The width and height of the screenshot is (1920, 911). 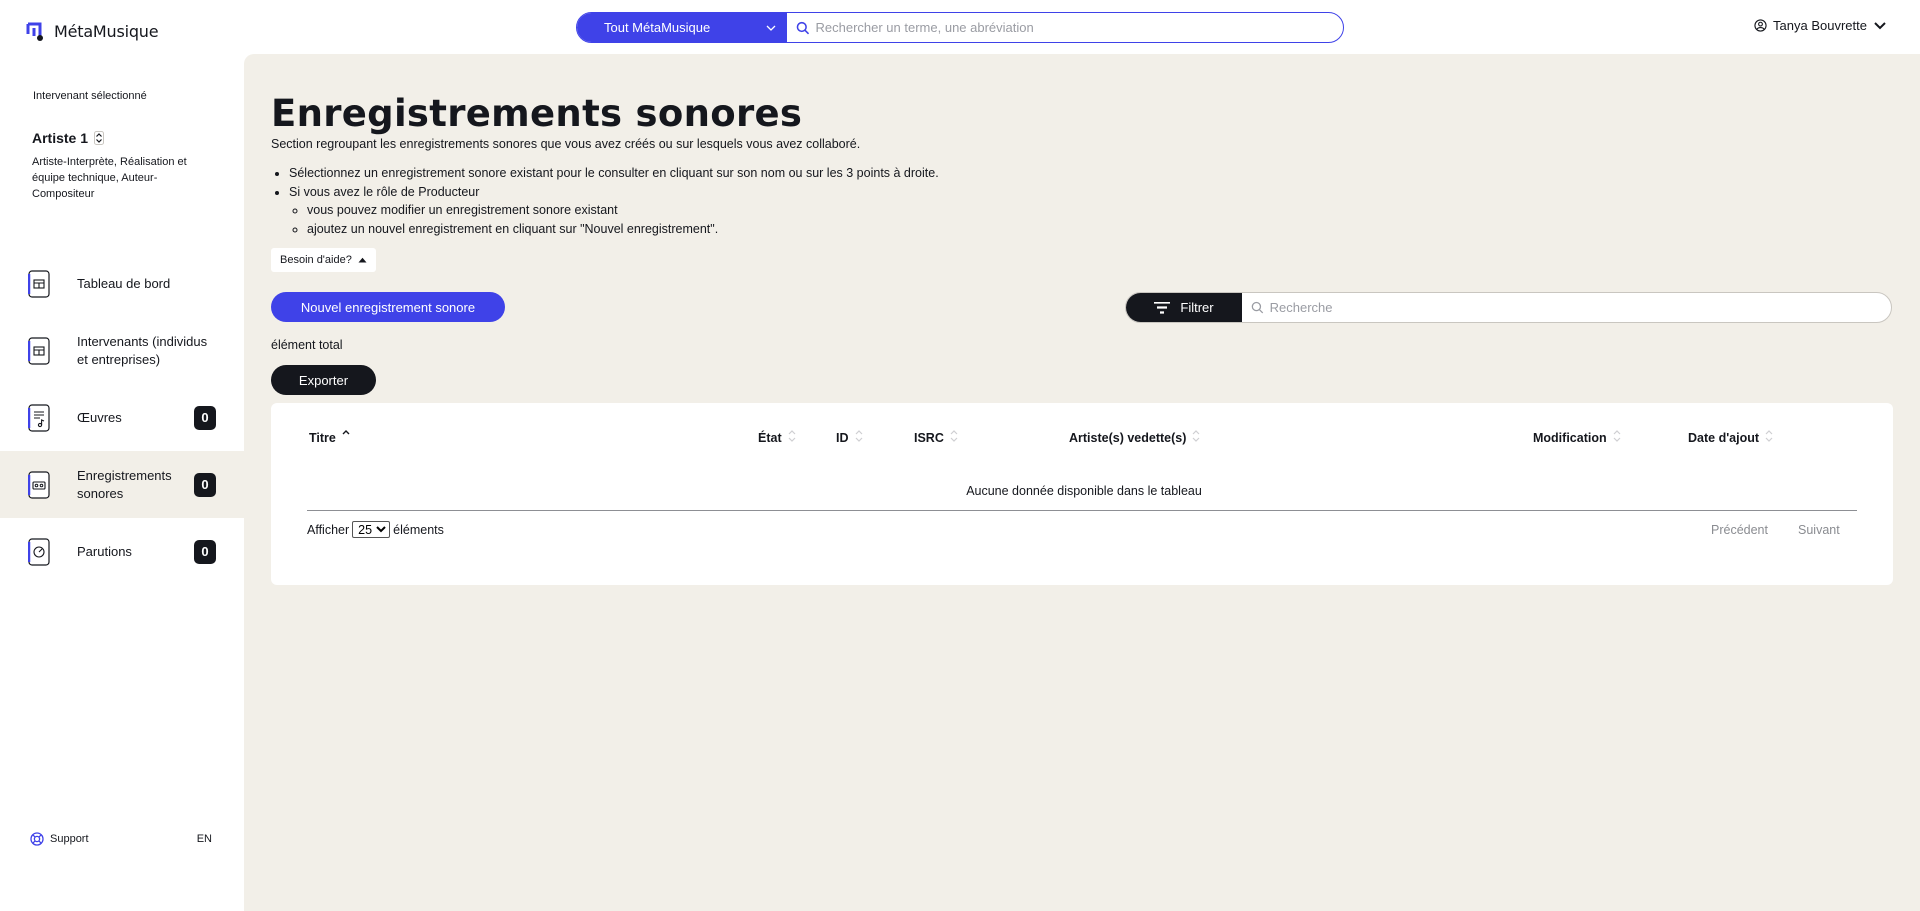 What do you see at coordinates (388, 307) in the screenshot?
I see `new-sound-recording-button: Nouvel enregistrement sonore` at bounding box center [388, 307].